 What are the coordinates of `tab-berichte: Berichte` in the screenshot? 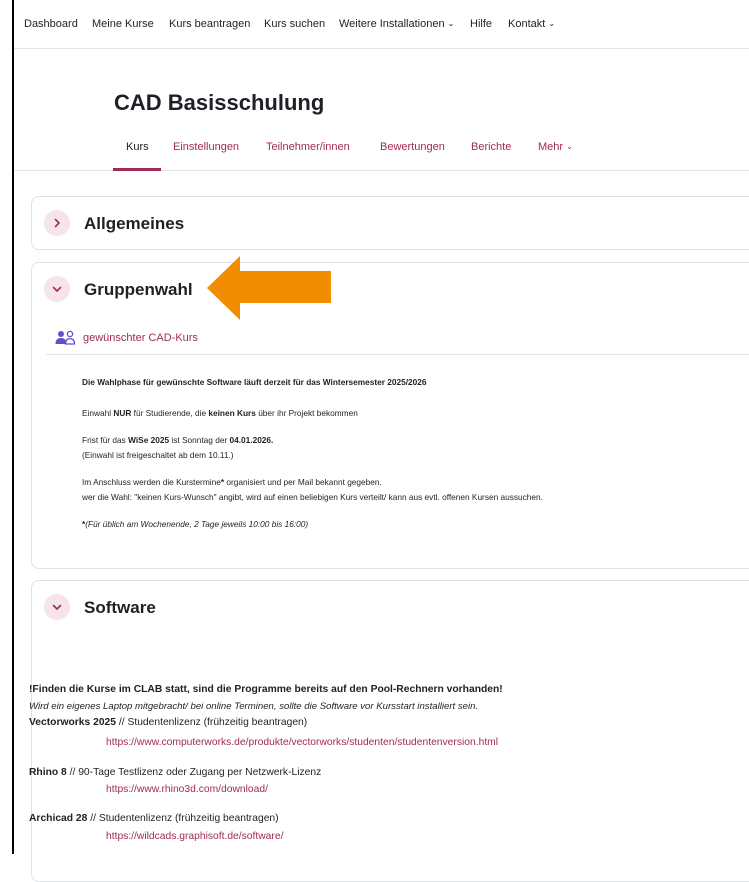 It's located at (491, 147).